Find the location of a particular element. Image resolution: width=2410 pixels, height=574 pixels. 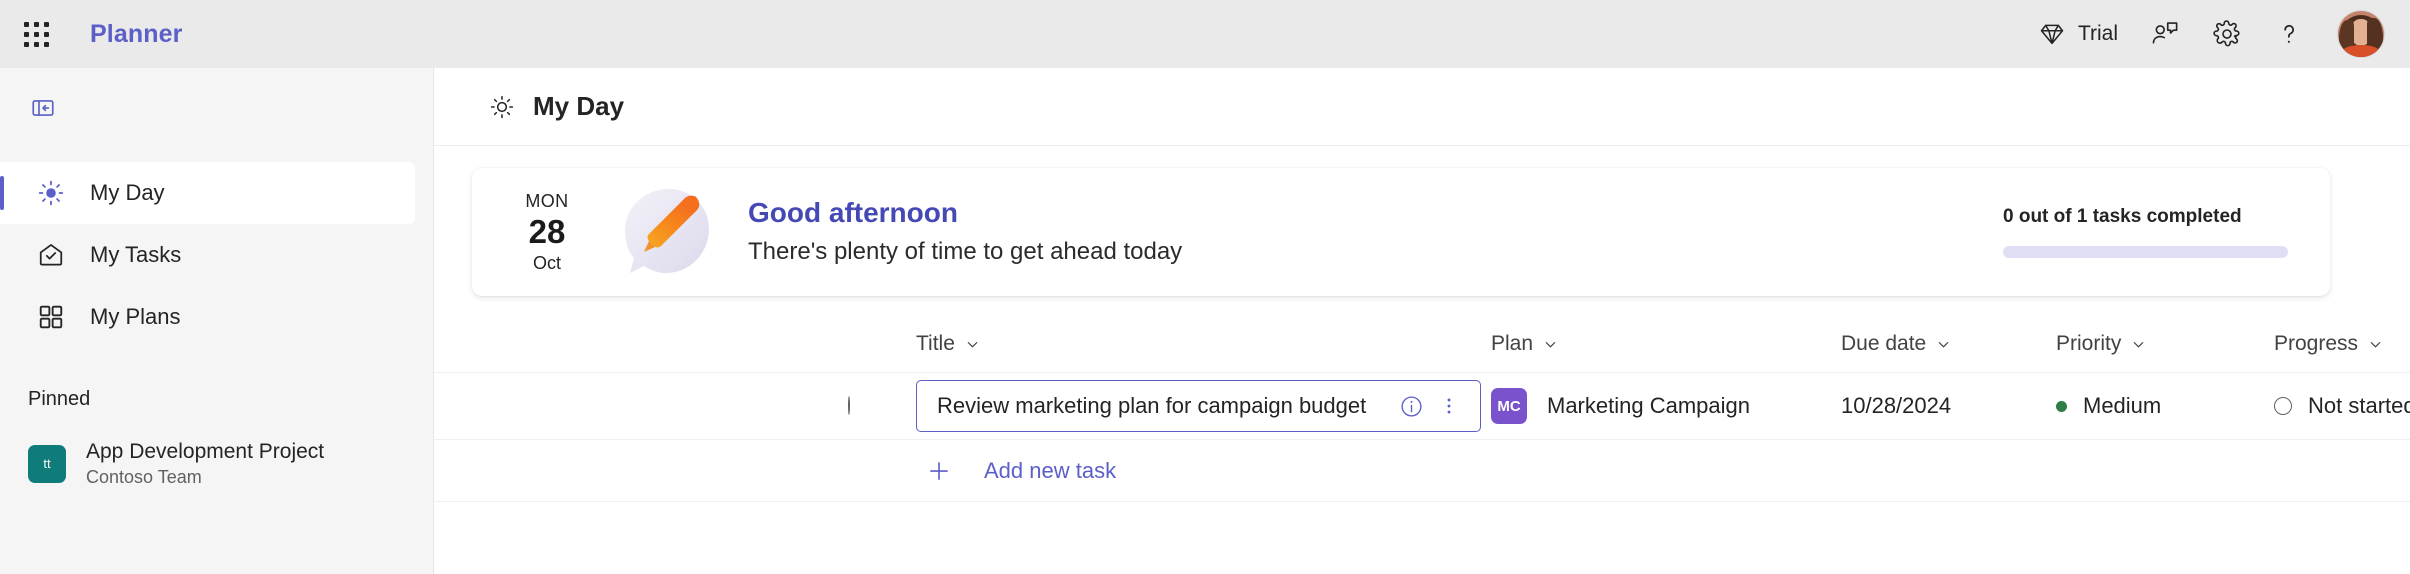

priority-dot-icon is located at coordinates (2061, 406).